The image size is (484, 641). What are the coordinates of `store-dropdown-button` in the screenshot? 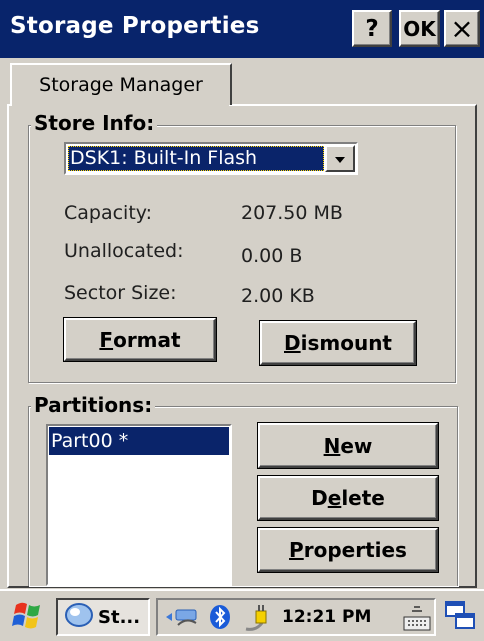 It's located at (340, 158).